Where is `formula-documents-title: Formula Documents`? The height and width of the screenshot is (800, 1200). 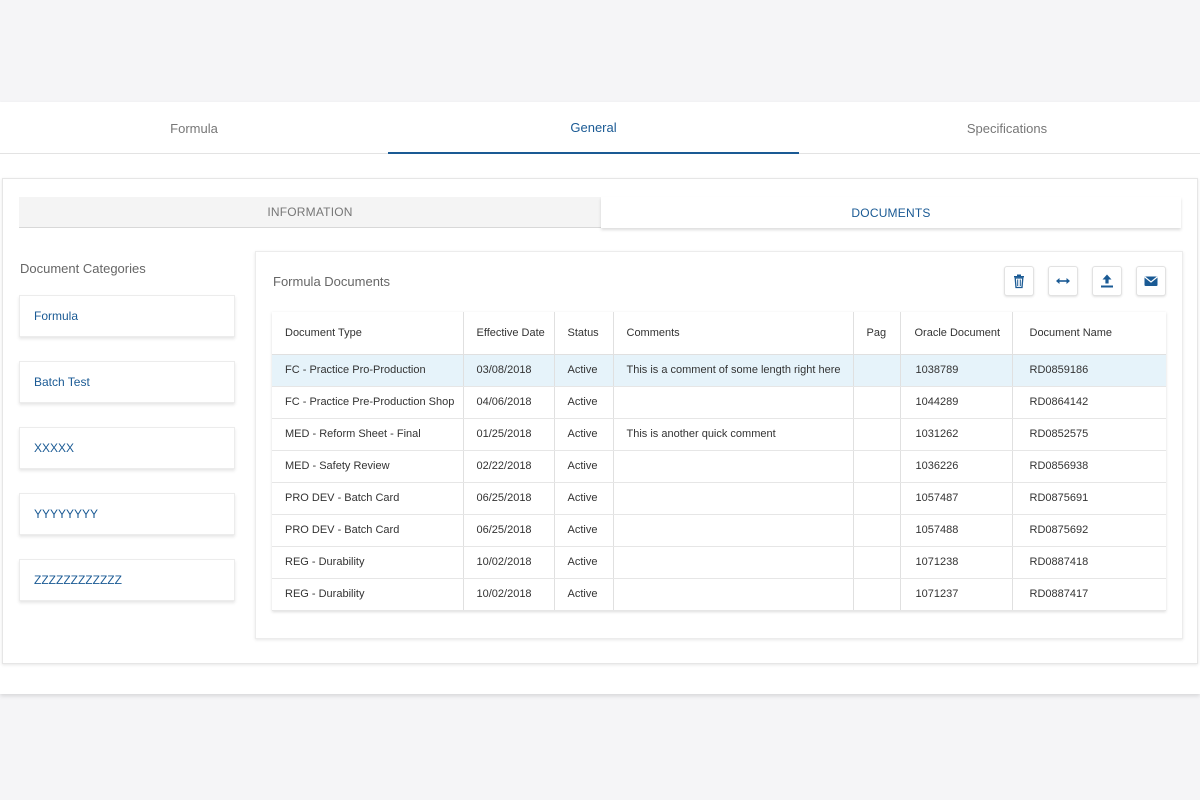 formula-documents-title: Formula Documents is located at coordinates (332, 281).